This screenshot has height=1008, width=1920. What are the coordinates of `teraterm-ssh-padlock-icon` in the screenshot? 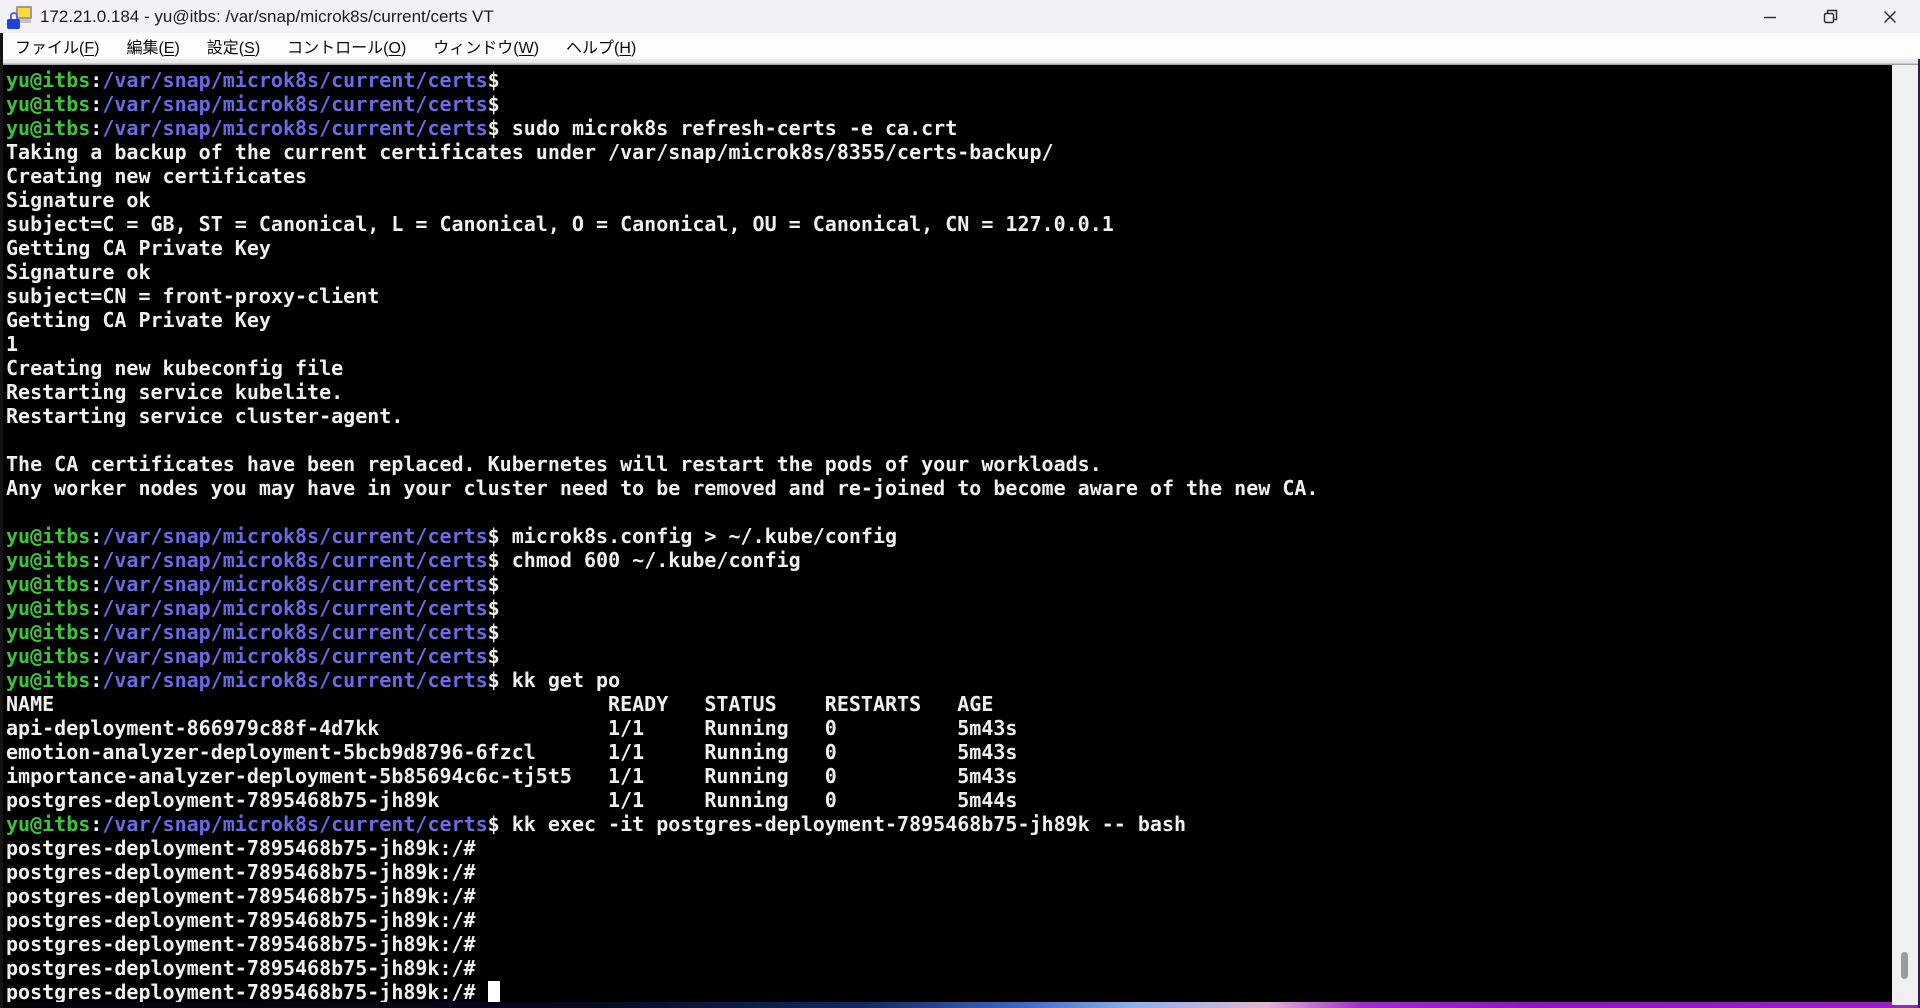 It's located at (20, 17).